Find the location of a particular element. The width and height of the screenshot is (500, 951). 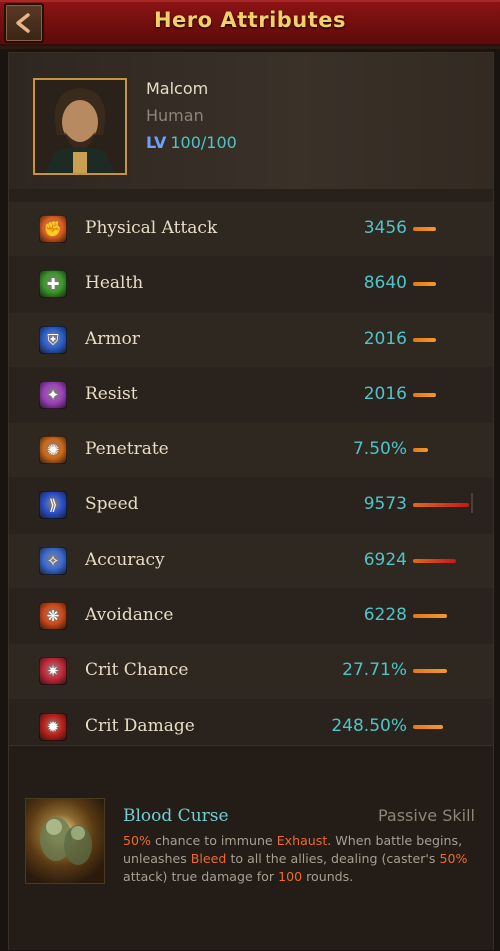

skill-keyword: Exhaust is located at coordinates (302, 840).